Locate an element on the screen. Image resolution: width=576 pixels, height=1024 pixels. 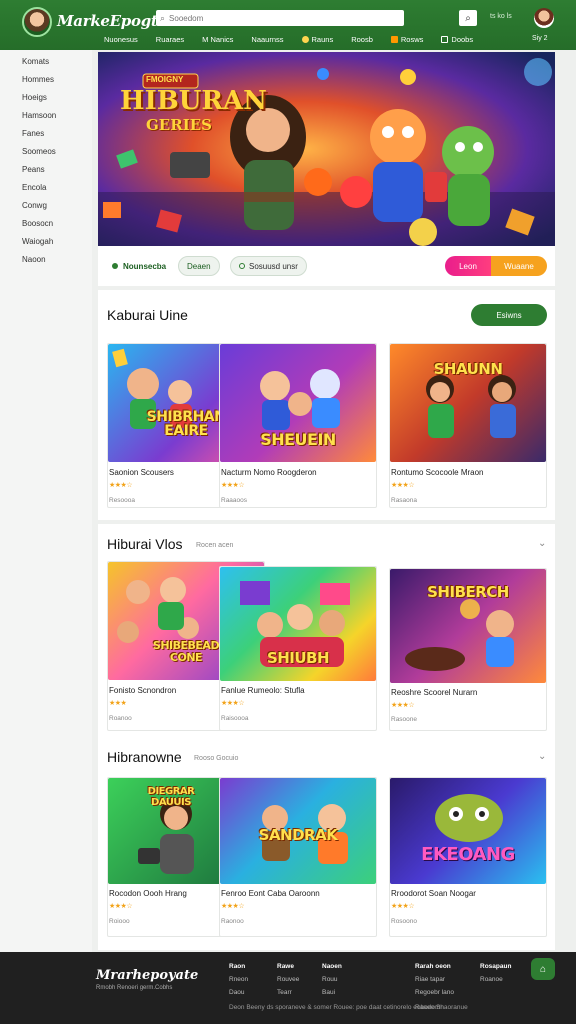
nav-item: Nuonesus is located at coordinates (121, 39).